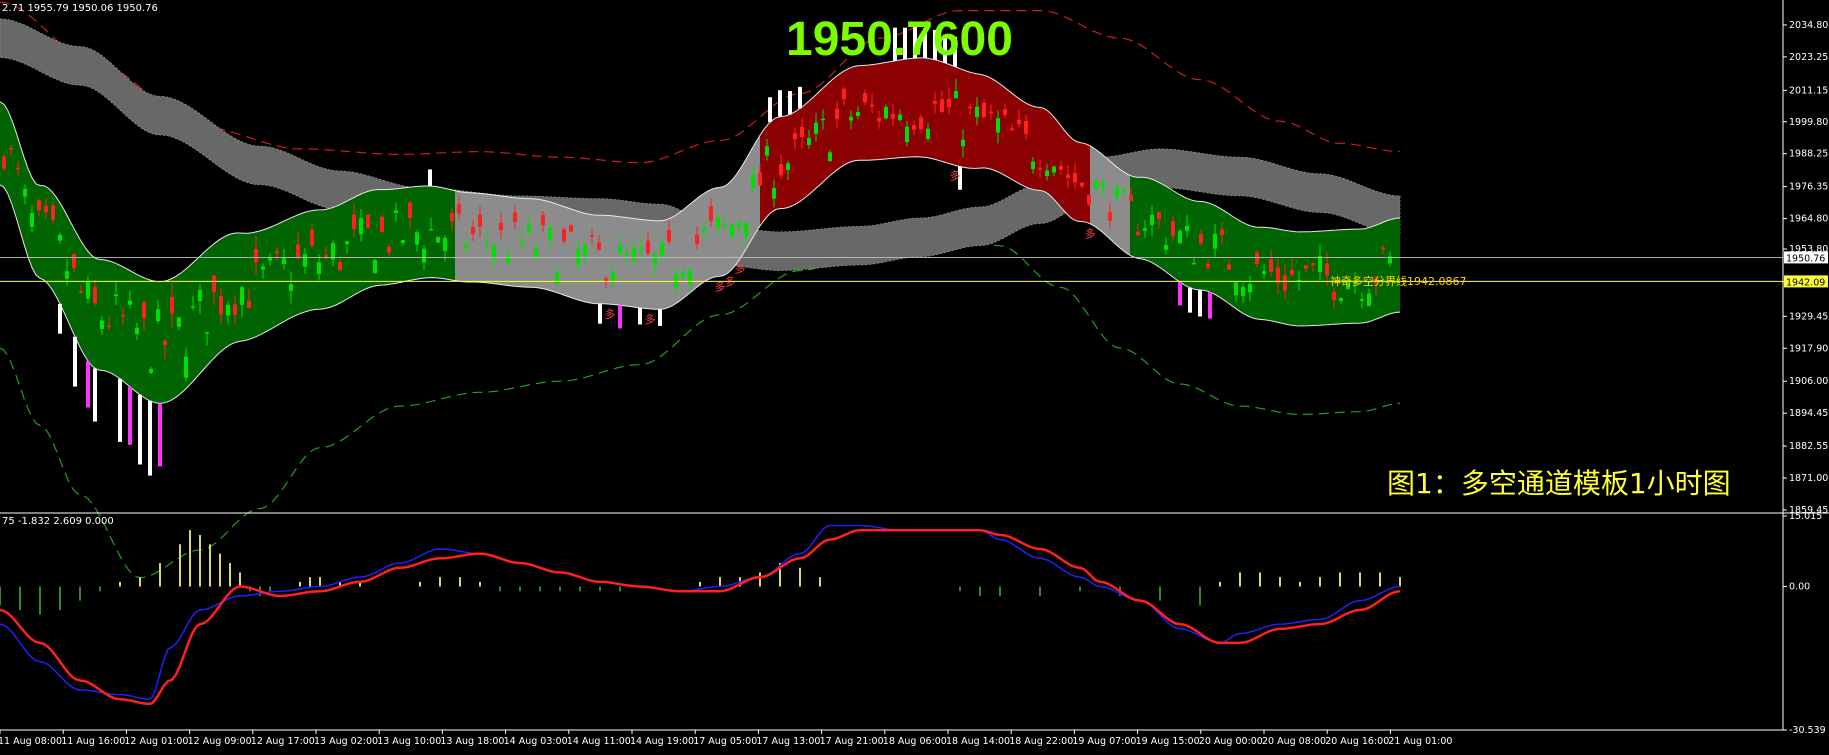 This screenshot has height=755, width=1829. Describe the element at coordinates (1808, 381) in the screenshot. I see `price-tick-label: 1906.00` at that location.